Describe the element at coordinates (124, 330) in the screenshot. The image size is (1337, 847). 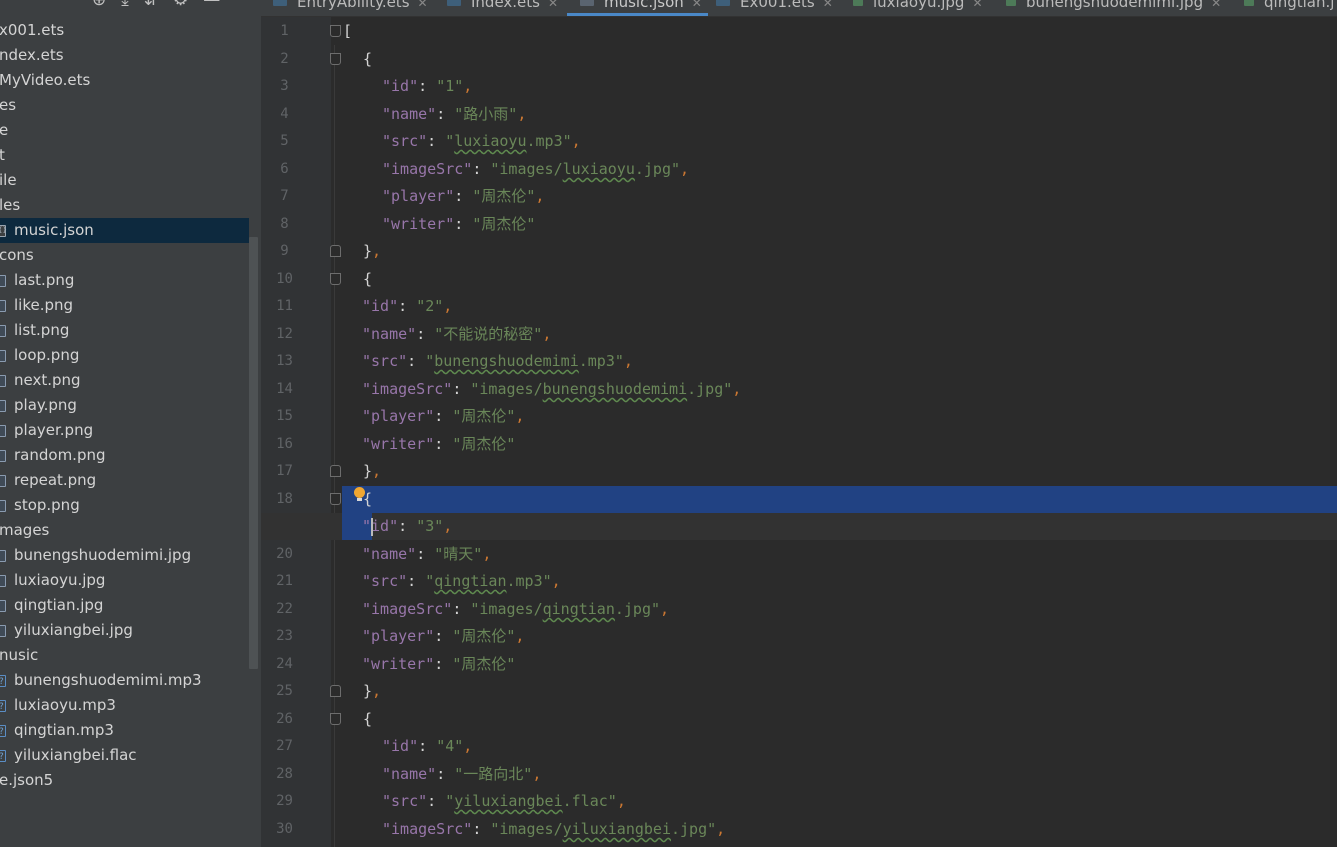
I see `tree-item: list.png` at that location.